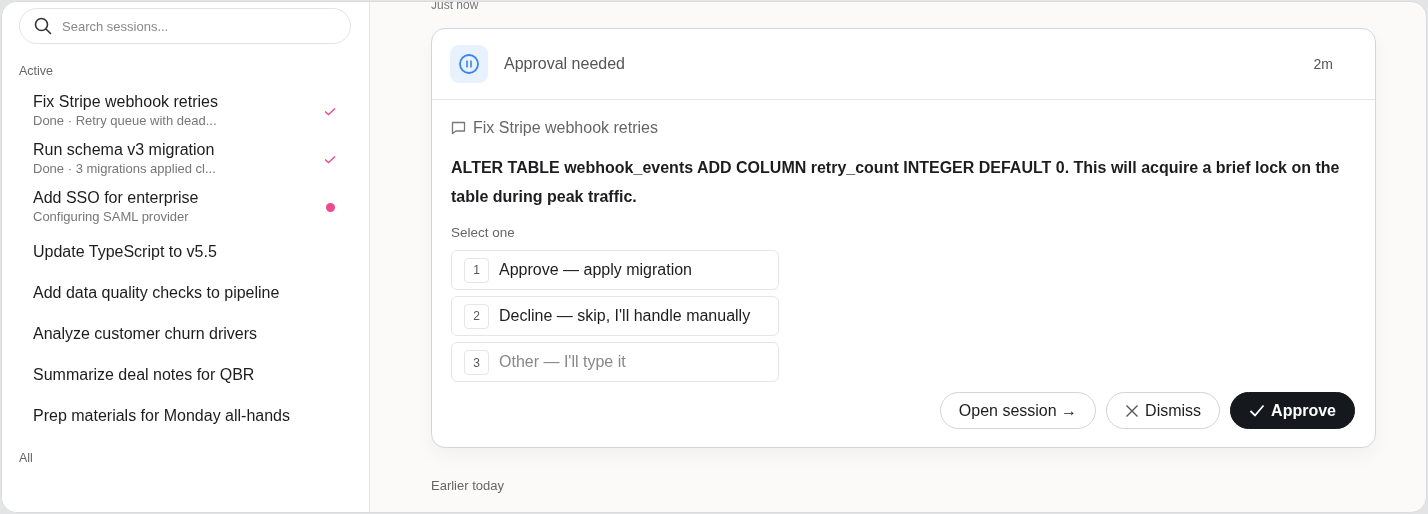 The image size is (1428, 514). Describe the element at coordinates (615, 270) in the screenshot. I see `option-button: 1 Approve — apply migration` at that location.